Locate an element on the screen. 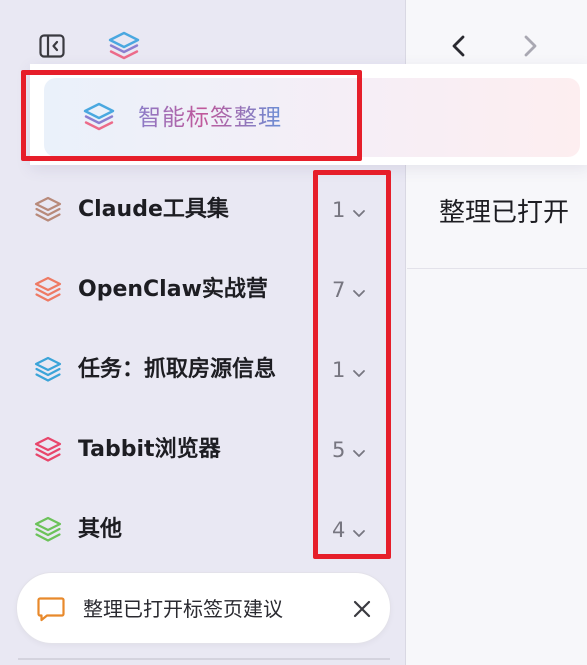 Image resolution: width=587 pixels, height=665 pixels. tab-group-label: OpenClaw实战营 is located at coordinates (173, 289).